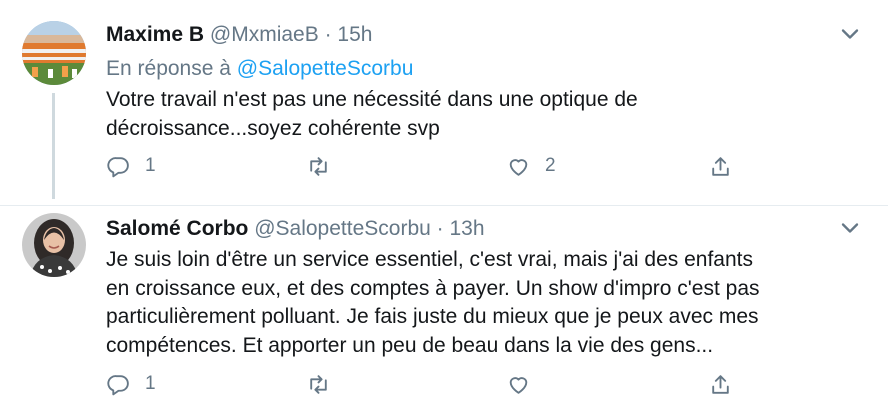  Describe the element at coordinates (354, 34) in the screenshot. I see `tweet-time: 15h` at that location.